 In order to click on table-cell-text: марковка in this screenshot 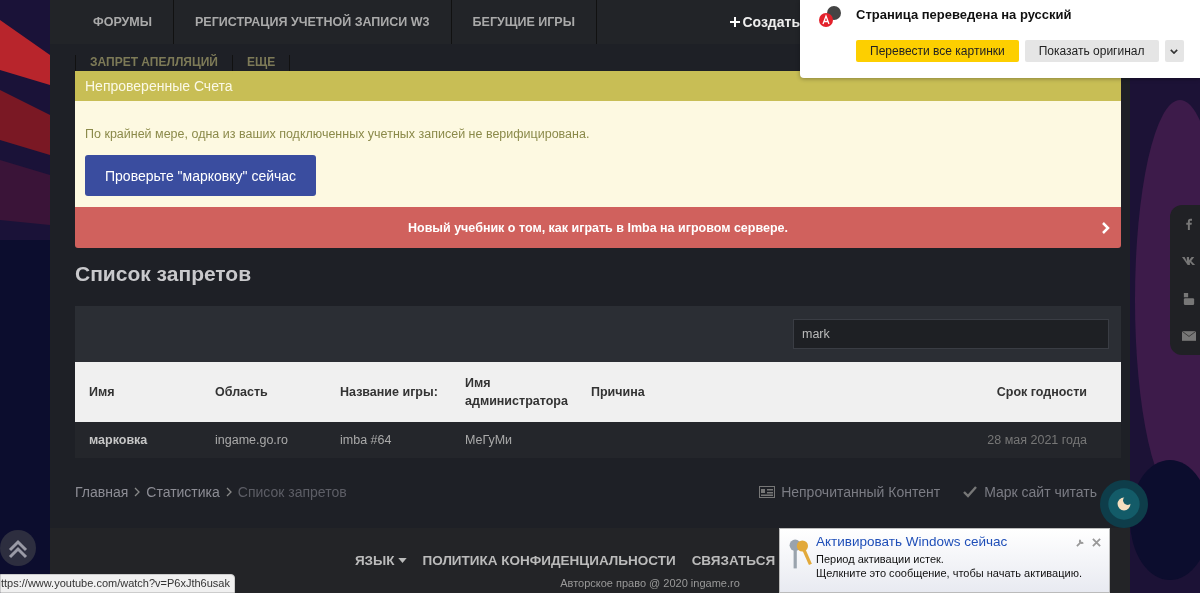, I will do `click(119, 440)`.